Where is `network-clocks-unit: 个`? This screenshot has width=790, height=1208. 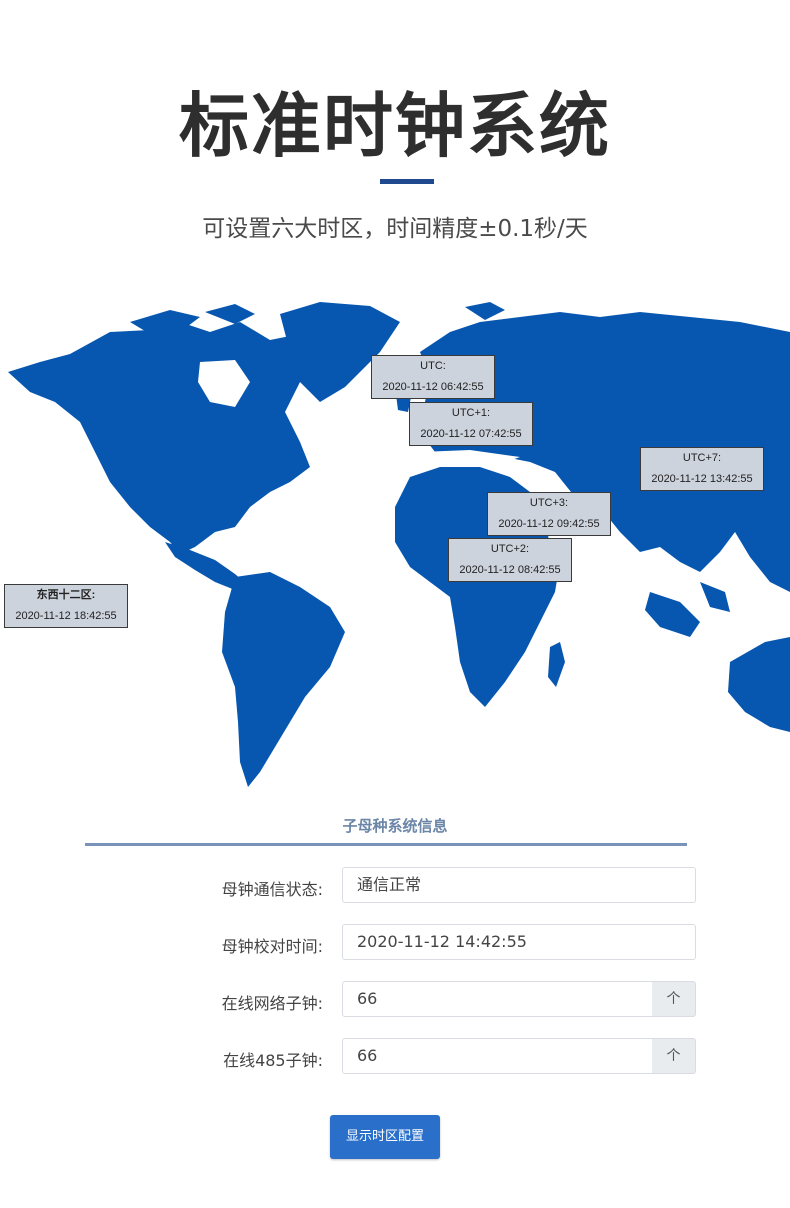 network-clocks-unit: 个 is located at coordinates (674, 999).